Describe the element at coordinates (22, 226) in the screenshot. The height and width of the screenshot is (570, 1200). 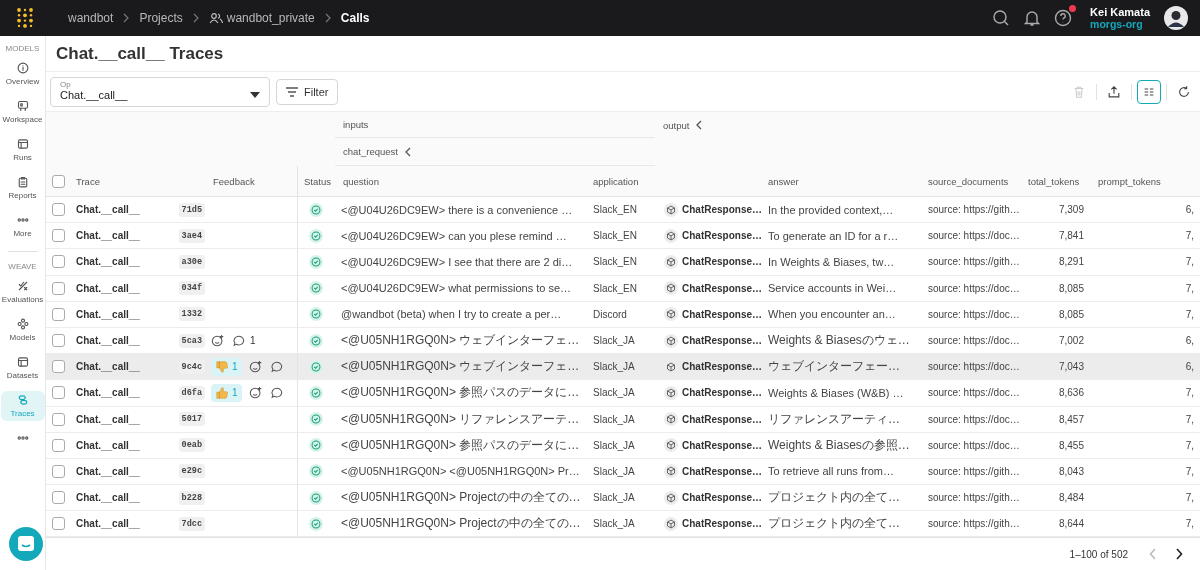
I see `sidebar-item: More` at that location.